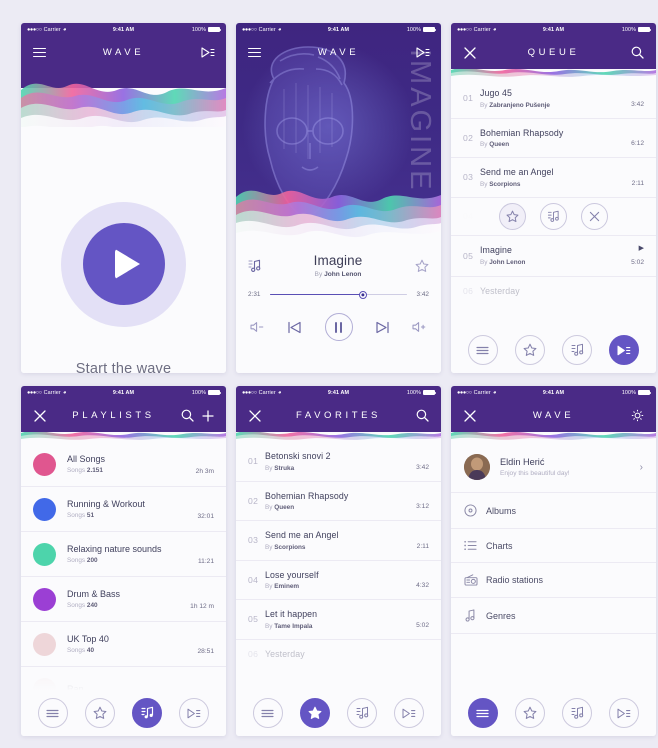 The image size is (658, 748). What do you see at coordinates (86, 458) in the screenshot?
I see `playlist-name: All Songs` at bounding box center [86, 458].